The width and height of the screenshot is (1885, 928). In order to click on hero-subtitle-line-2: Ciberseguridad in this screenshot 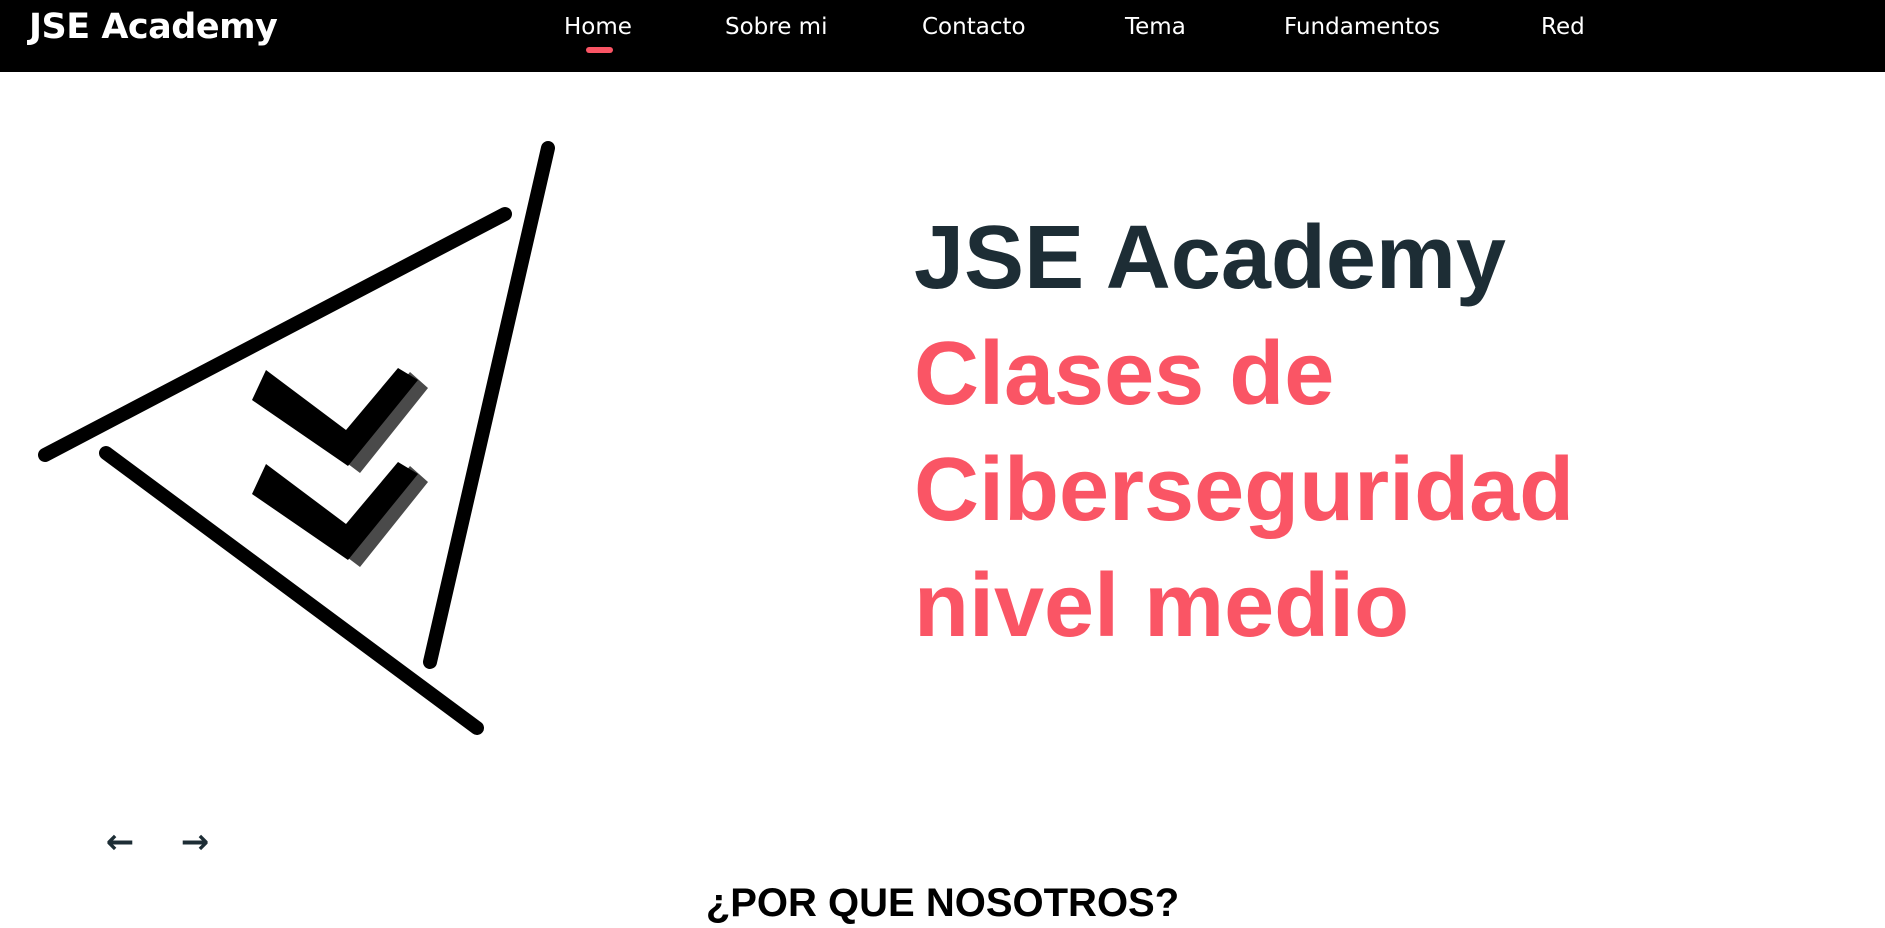, I will do `click(1244, 490)`.